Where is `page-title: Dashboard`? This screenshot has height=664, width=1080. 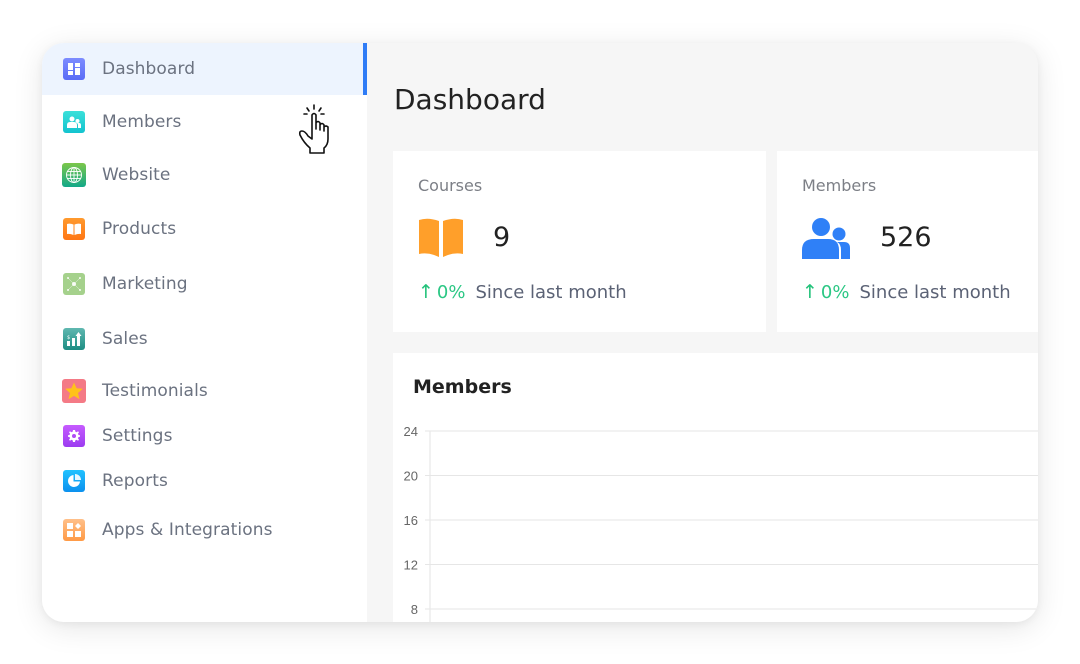
page-title: Dashboard is located at coordinates (470, 99).